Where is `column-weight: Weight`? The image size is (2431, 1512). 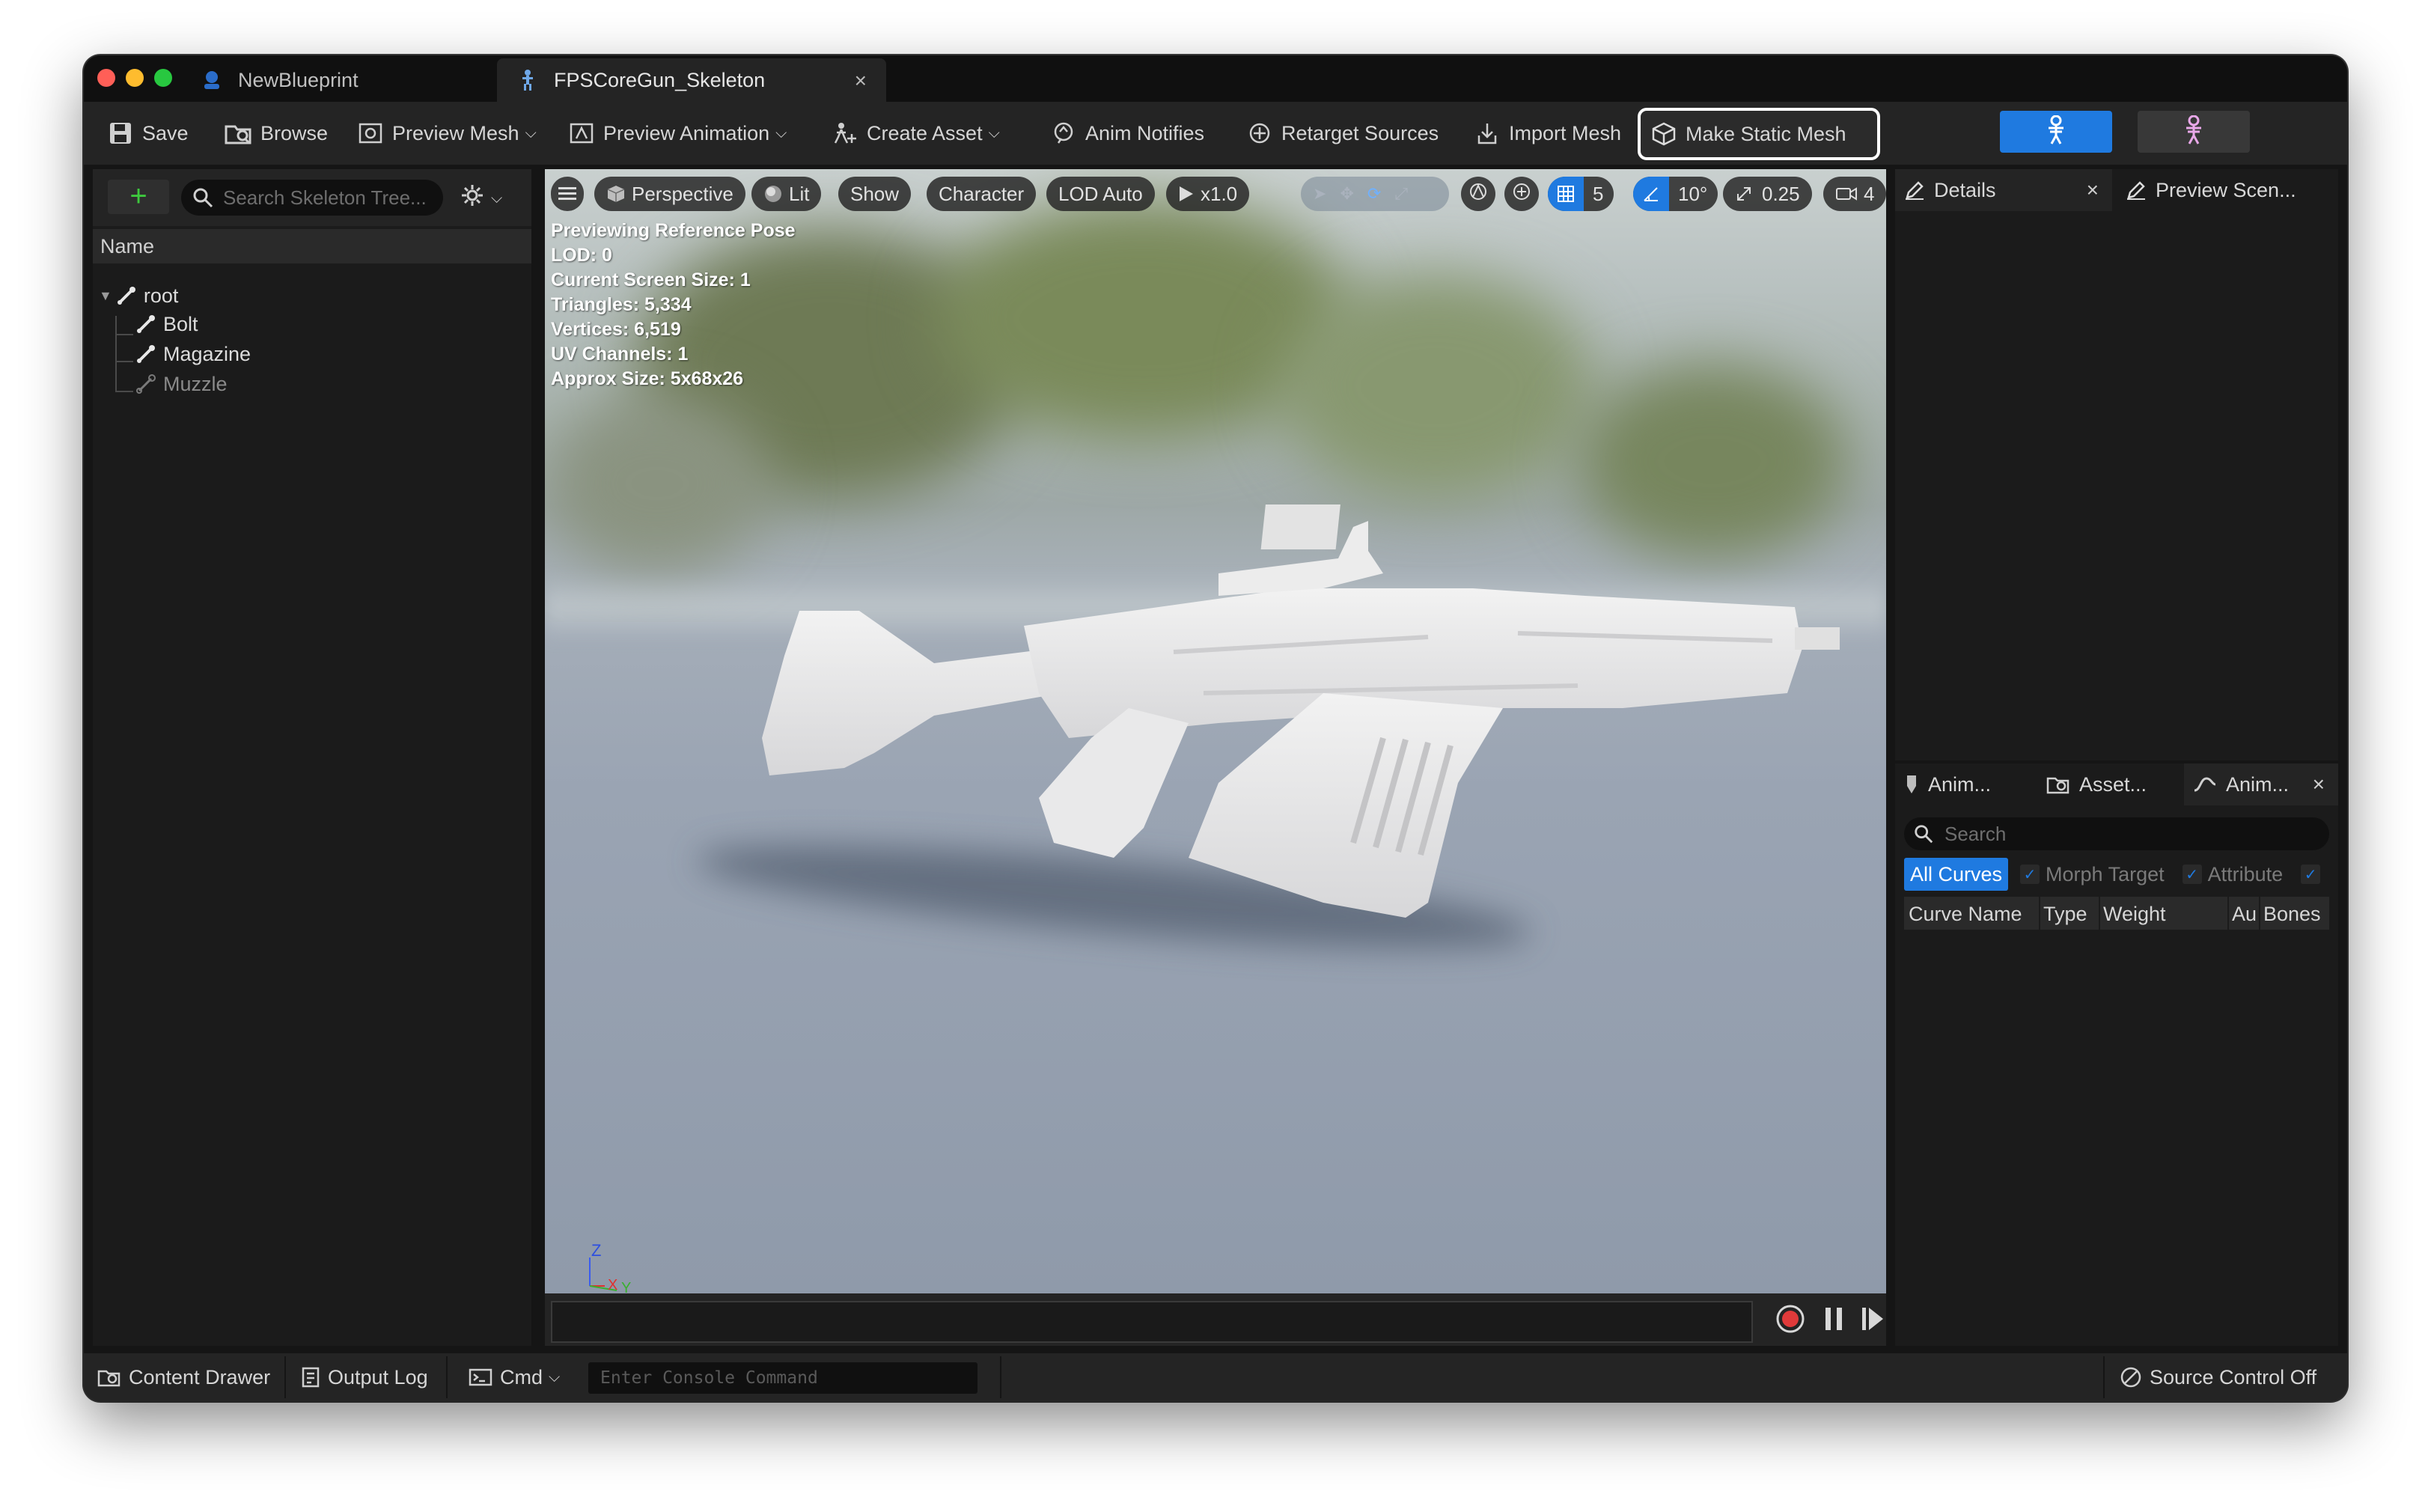 column-weight: Weight is located at coordinates (2134, 914).